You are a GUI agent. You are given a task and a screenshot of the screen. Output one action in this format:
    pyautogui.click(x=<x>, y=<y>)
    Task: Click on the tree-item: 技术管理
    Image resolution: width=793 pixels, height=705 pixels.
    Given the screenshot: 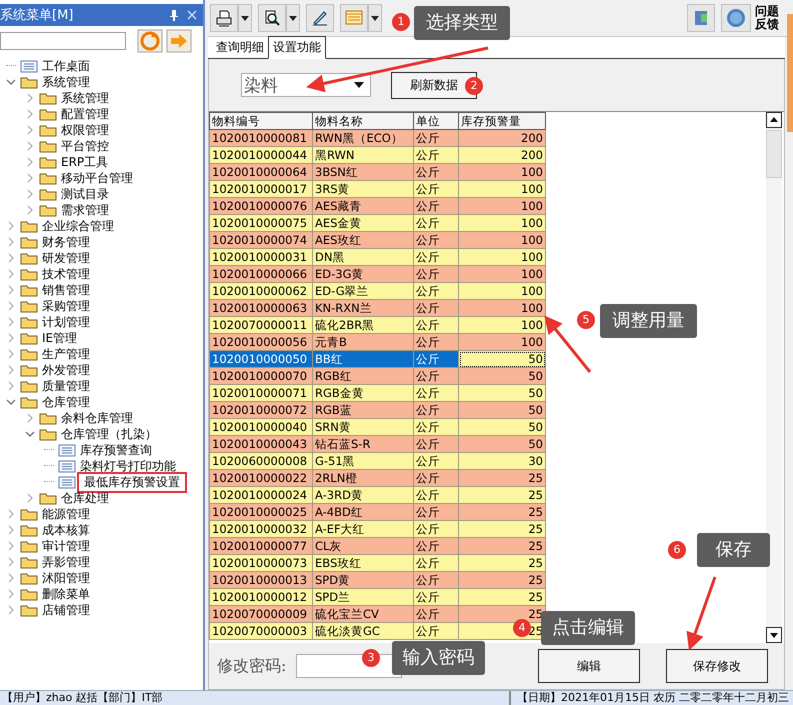 What is the action you would take?
    pyautogui.click(x=66, y=274)
    